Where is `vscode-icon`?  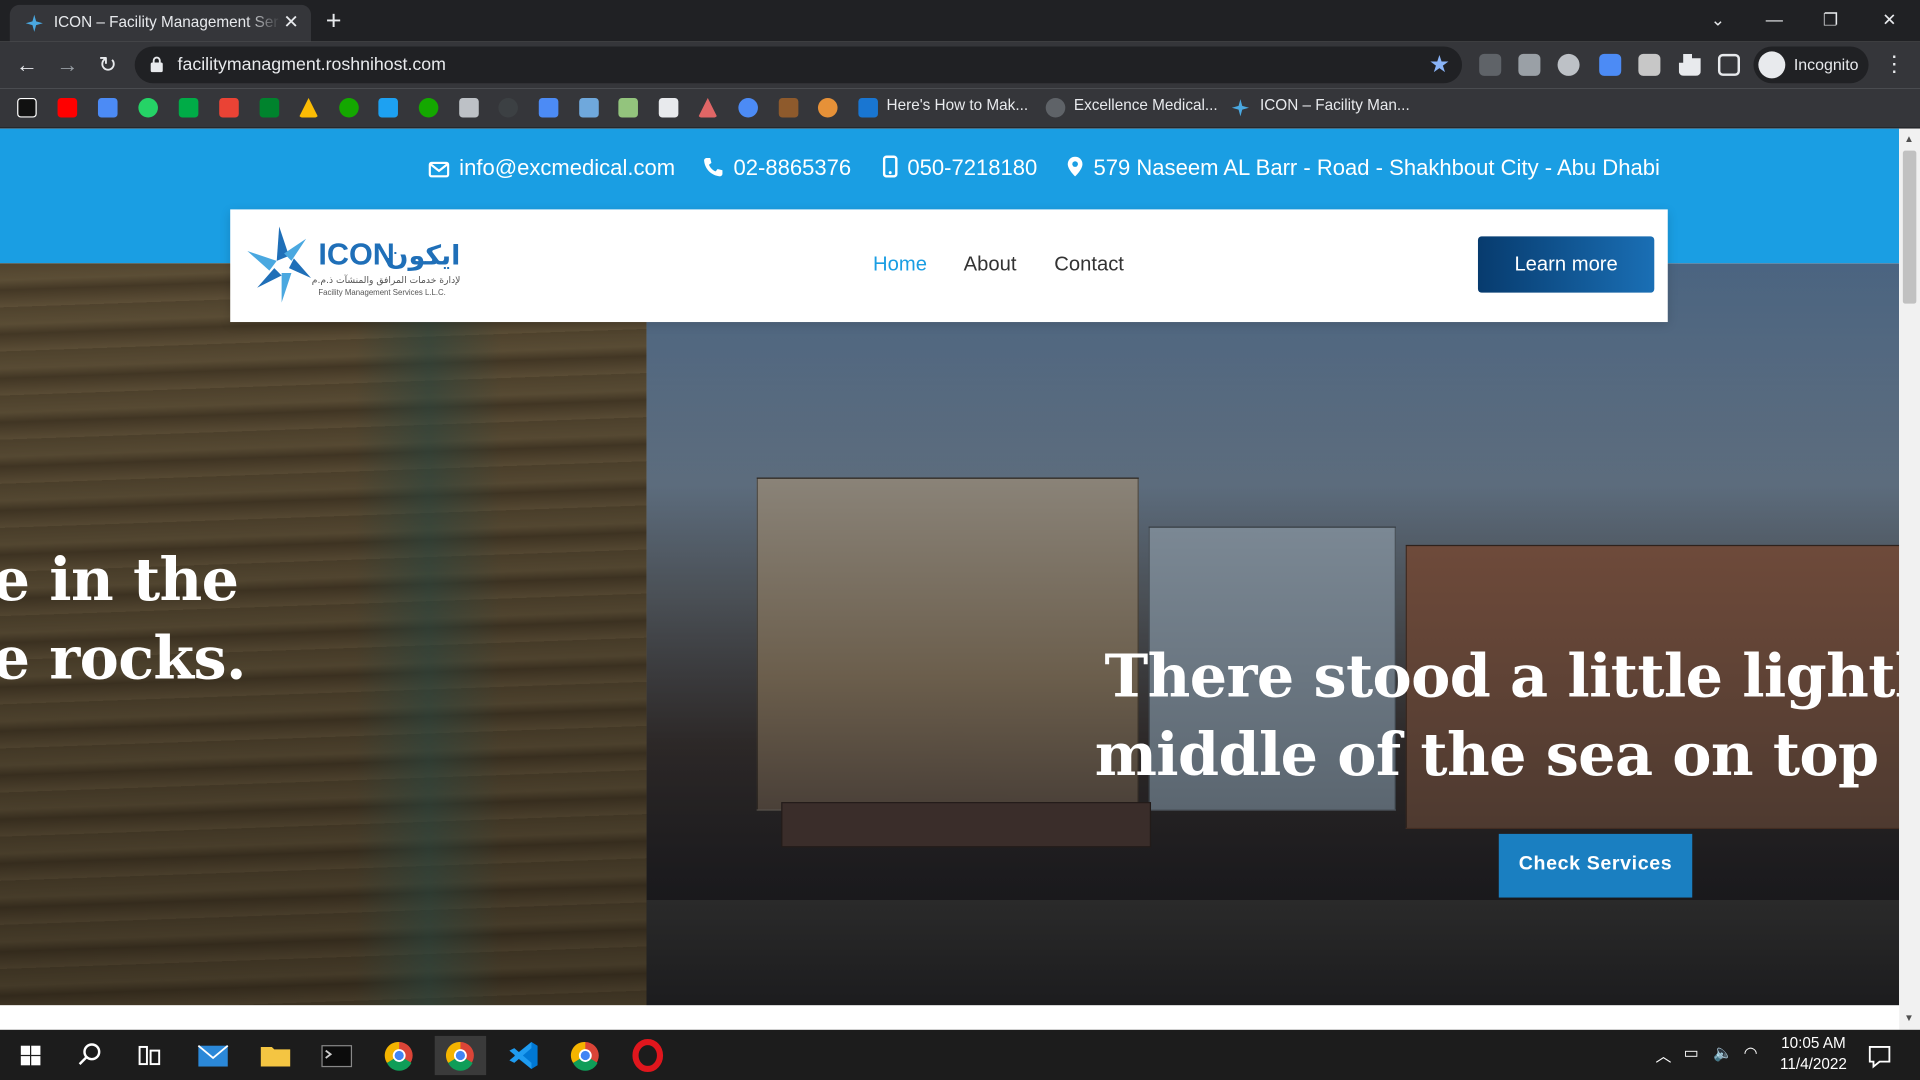 vscode-icon is located at coordinates (522, 1055).